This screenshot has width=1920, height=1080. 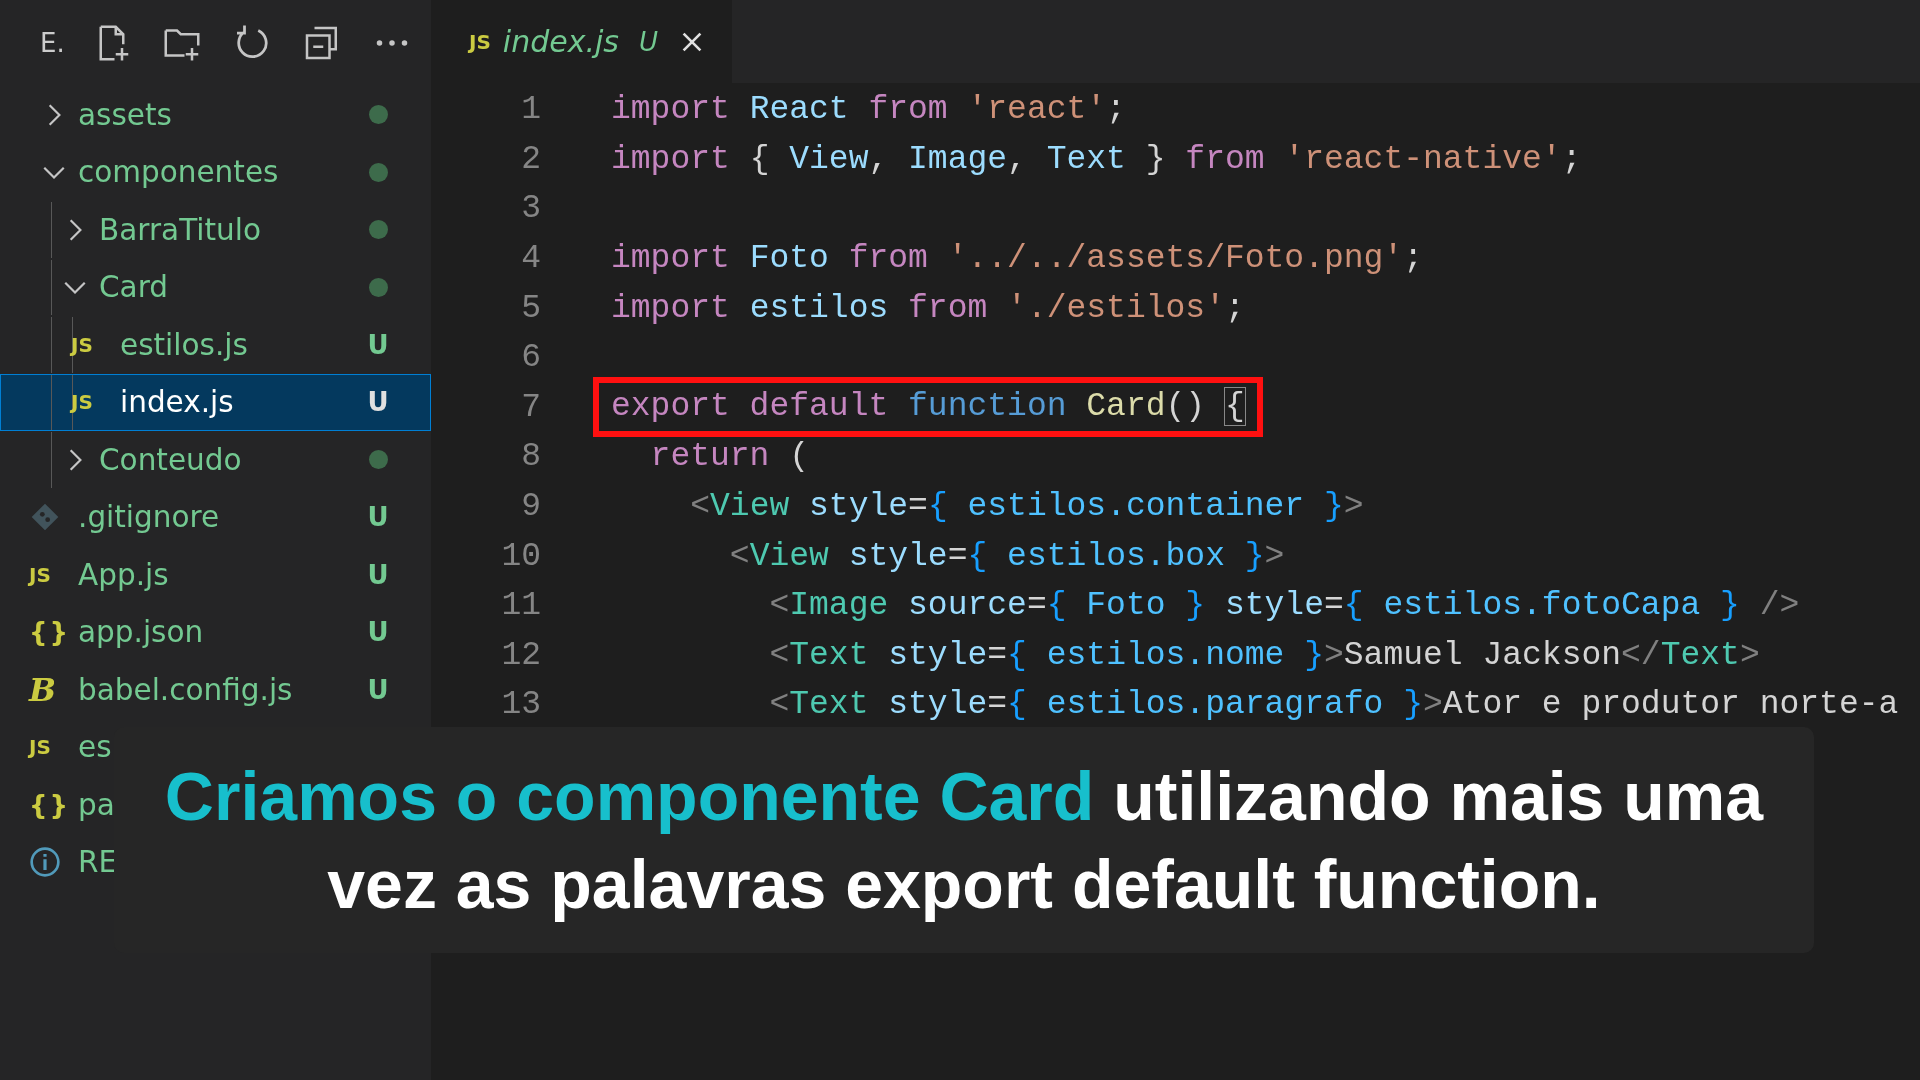 I want to click on file-tree-item: Card, so click(x=215, y=287).